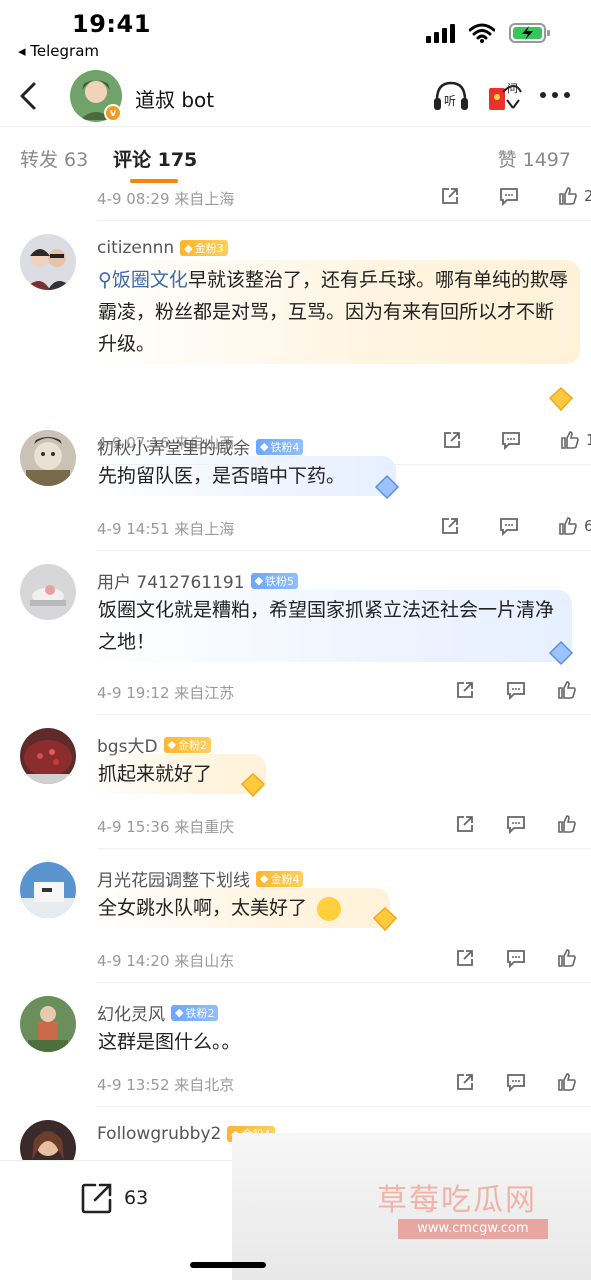  Describe the element at coordinates (192, 745) in the screenshot. I see `fan-badge-label: 金粉2` at that location.